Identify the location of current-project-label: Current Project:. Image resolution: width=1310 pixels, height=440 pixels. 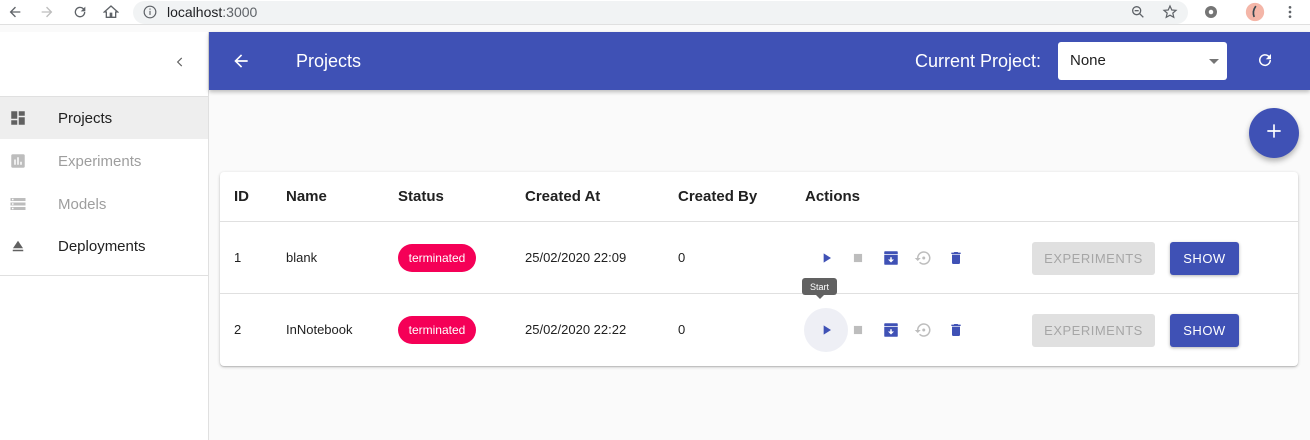
(978, 61).